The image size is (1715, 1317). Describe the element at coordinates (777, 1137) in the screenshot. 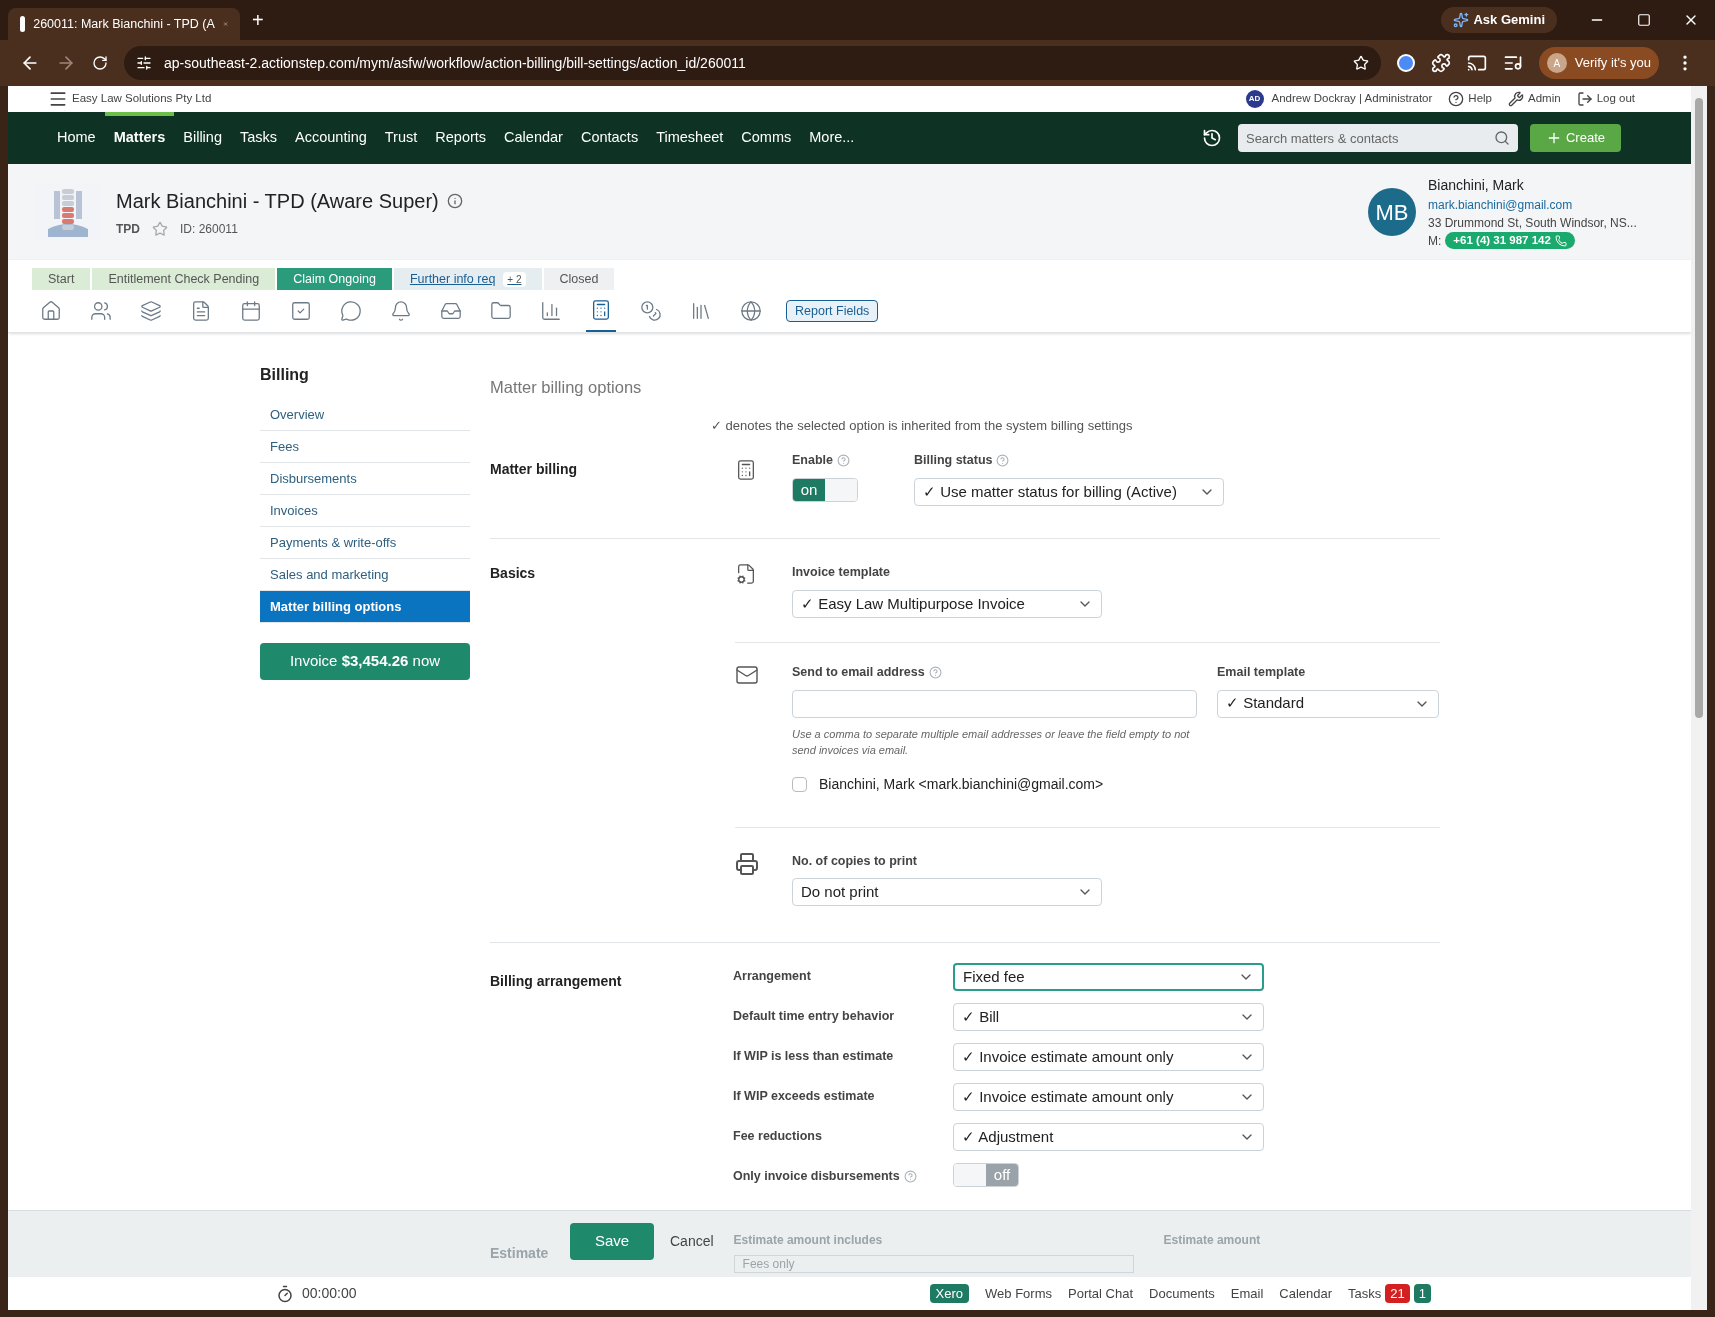

I see `field-label: Fee reductions` at that location.